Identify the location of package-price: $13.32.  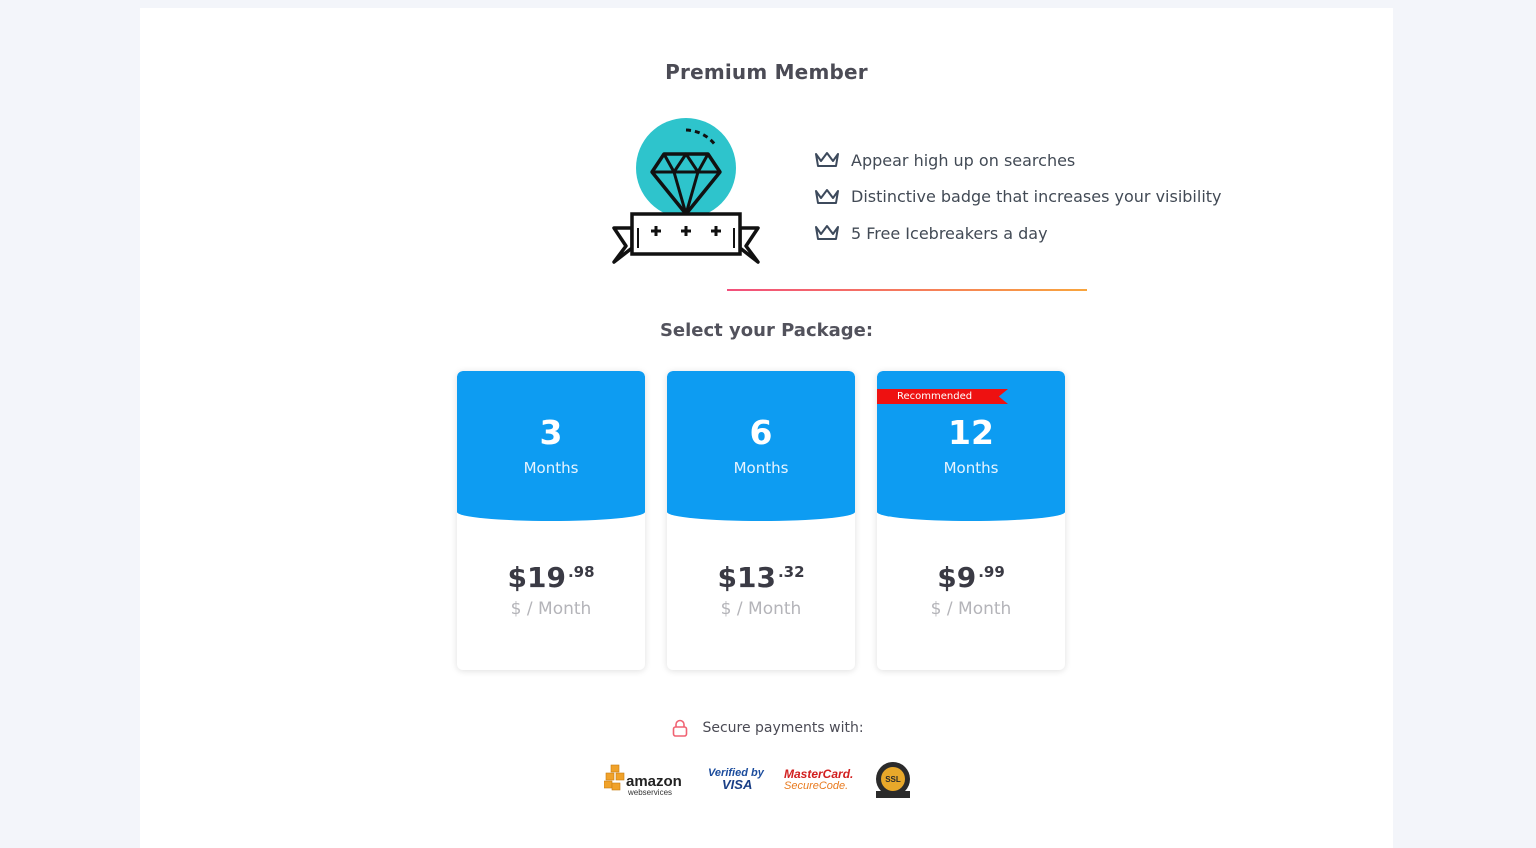
(761, 577).